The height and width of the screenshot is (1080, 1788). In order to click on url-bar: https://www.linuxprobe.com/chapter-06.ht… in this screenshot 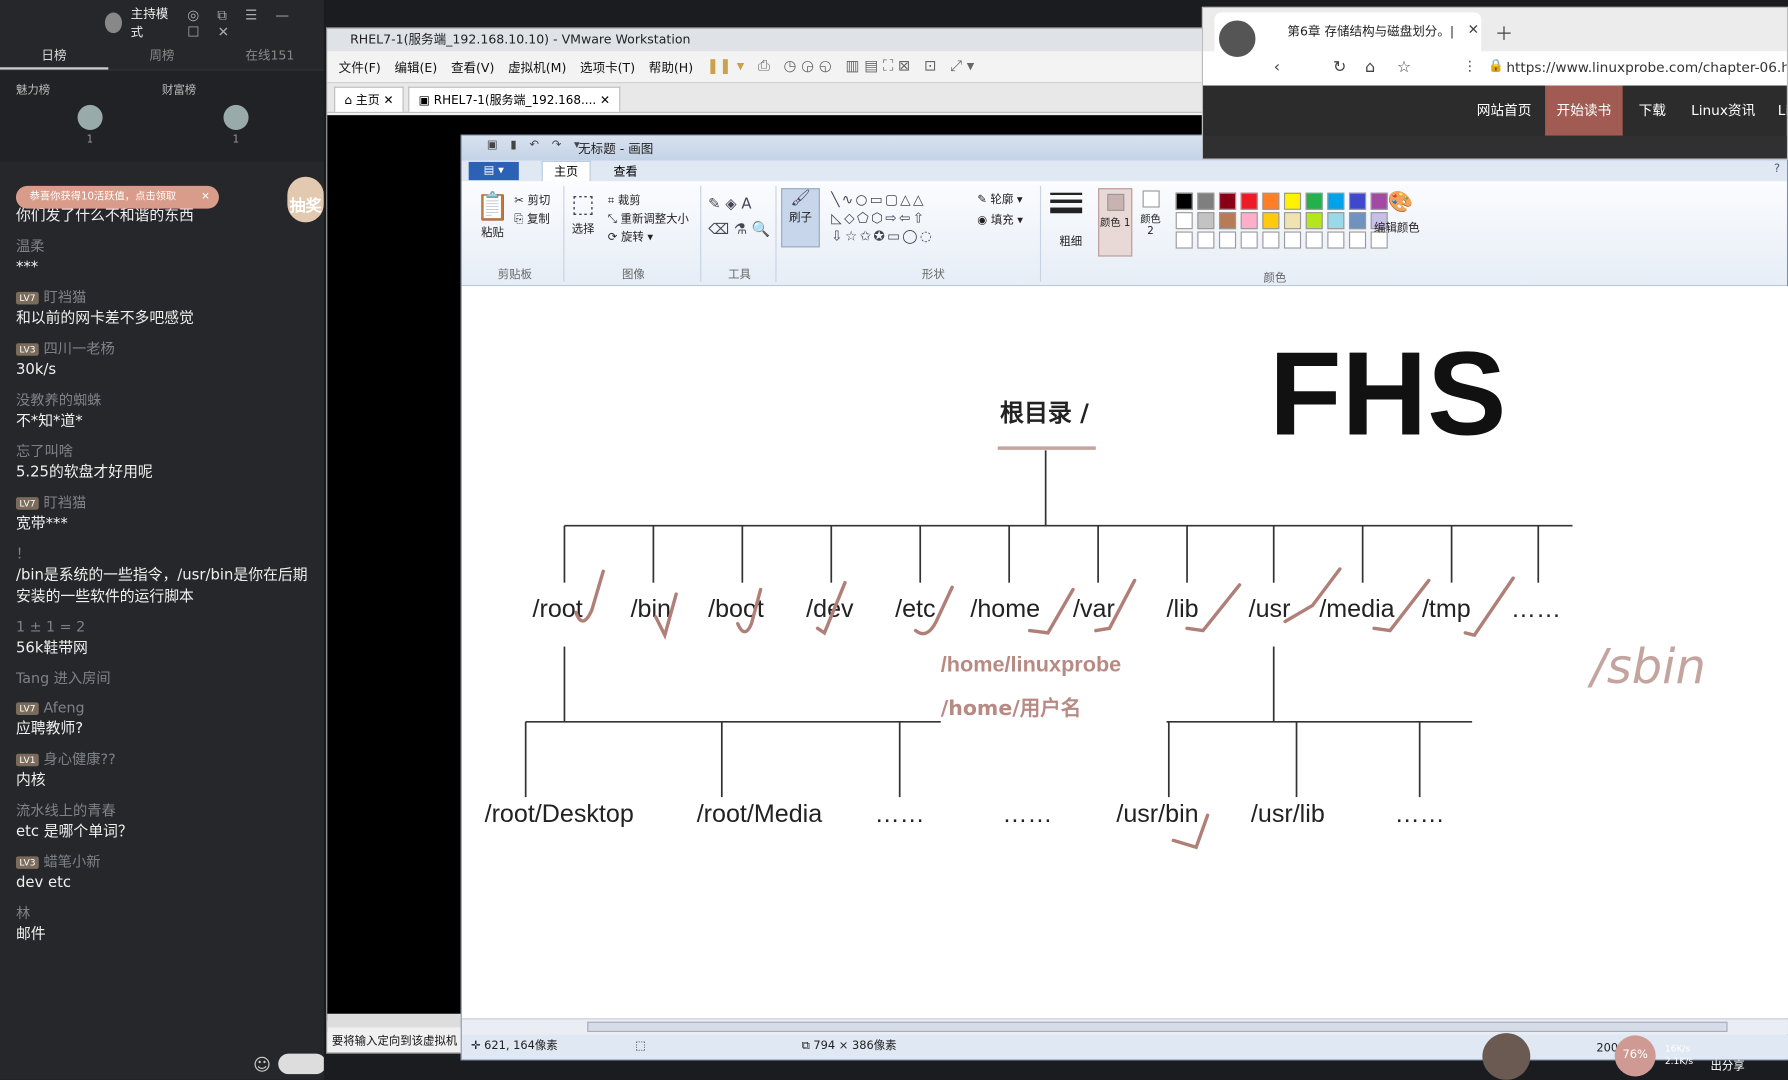, I will do `click(1646, 67)`.